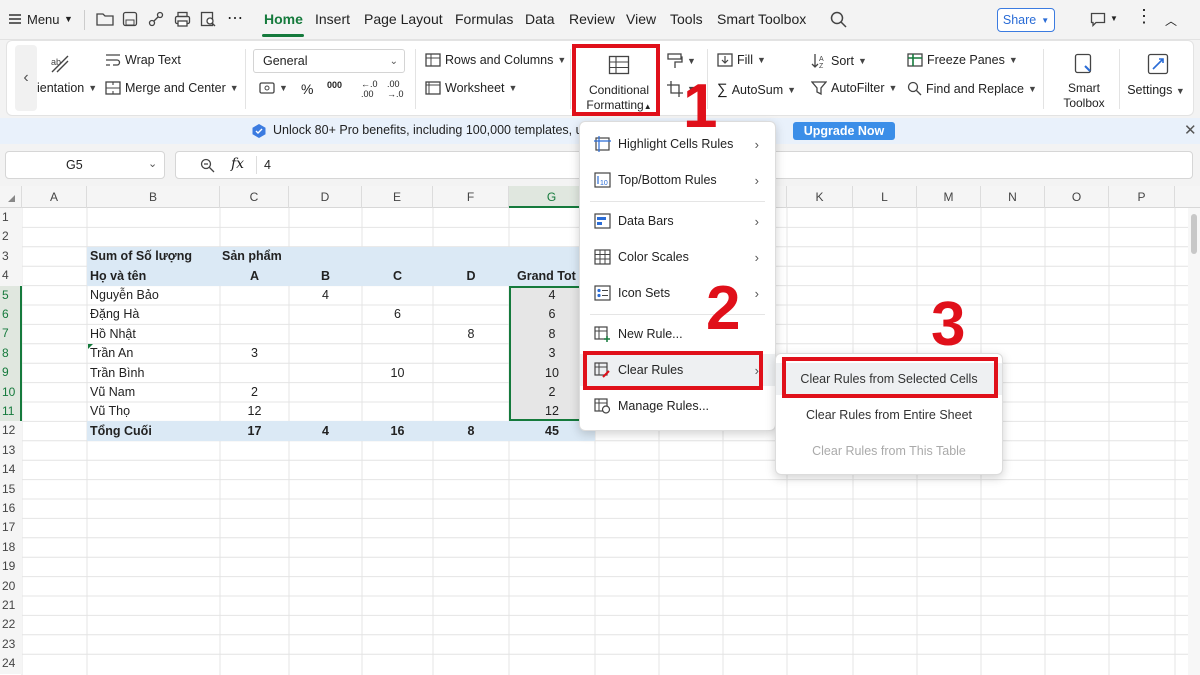 The width and height of the screenshot is (1200, 675). I want to click on name-box: G5 ⌄, so click(85, 165).